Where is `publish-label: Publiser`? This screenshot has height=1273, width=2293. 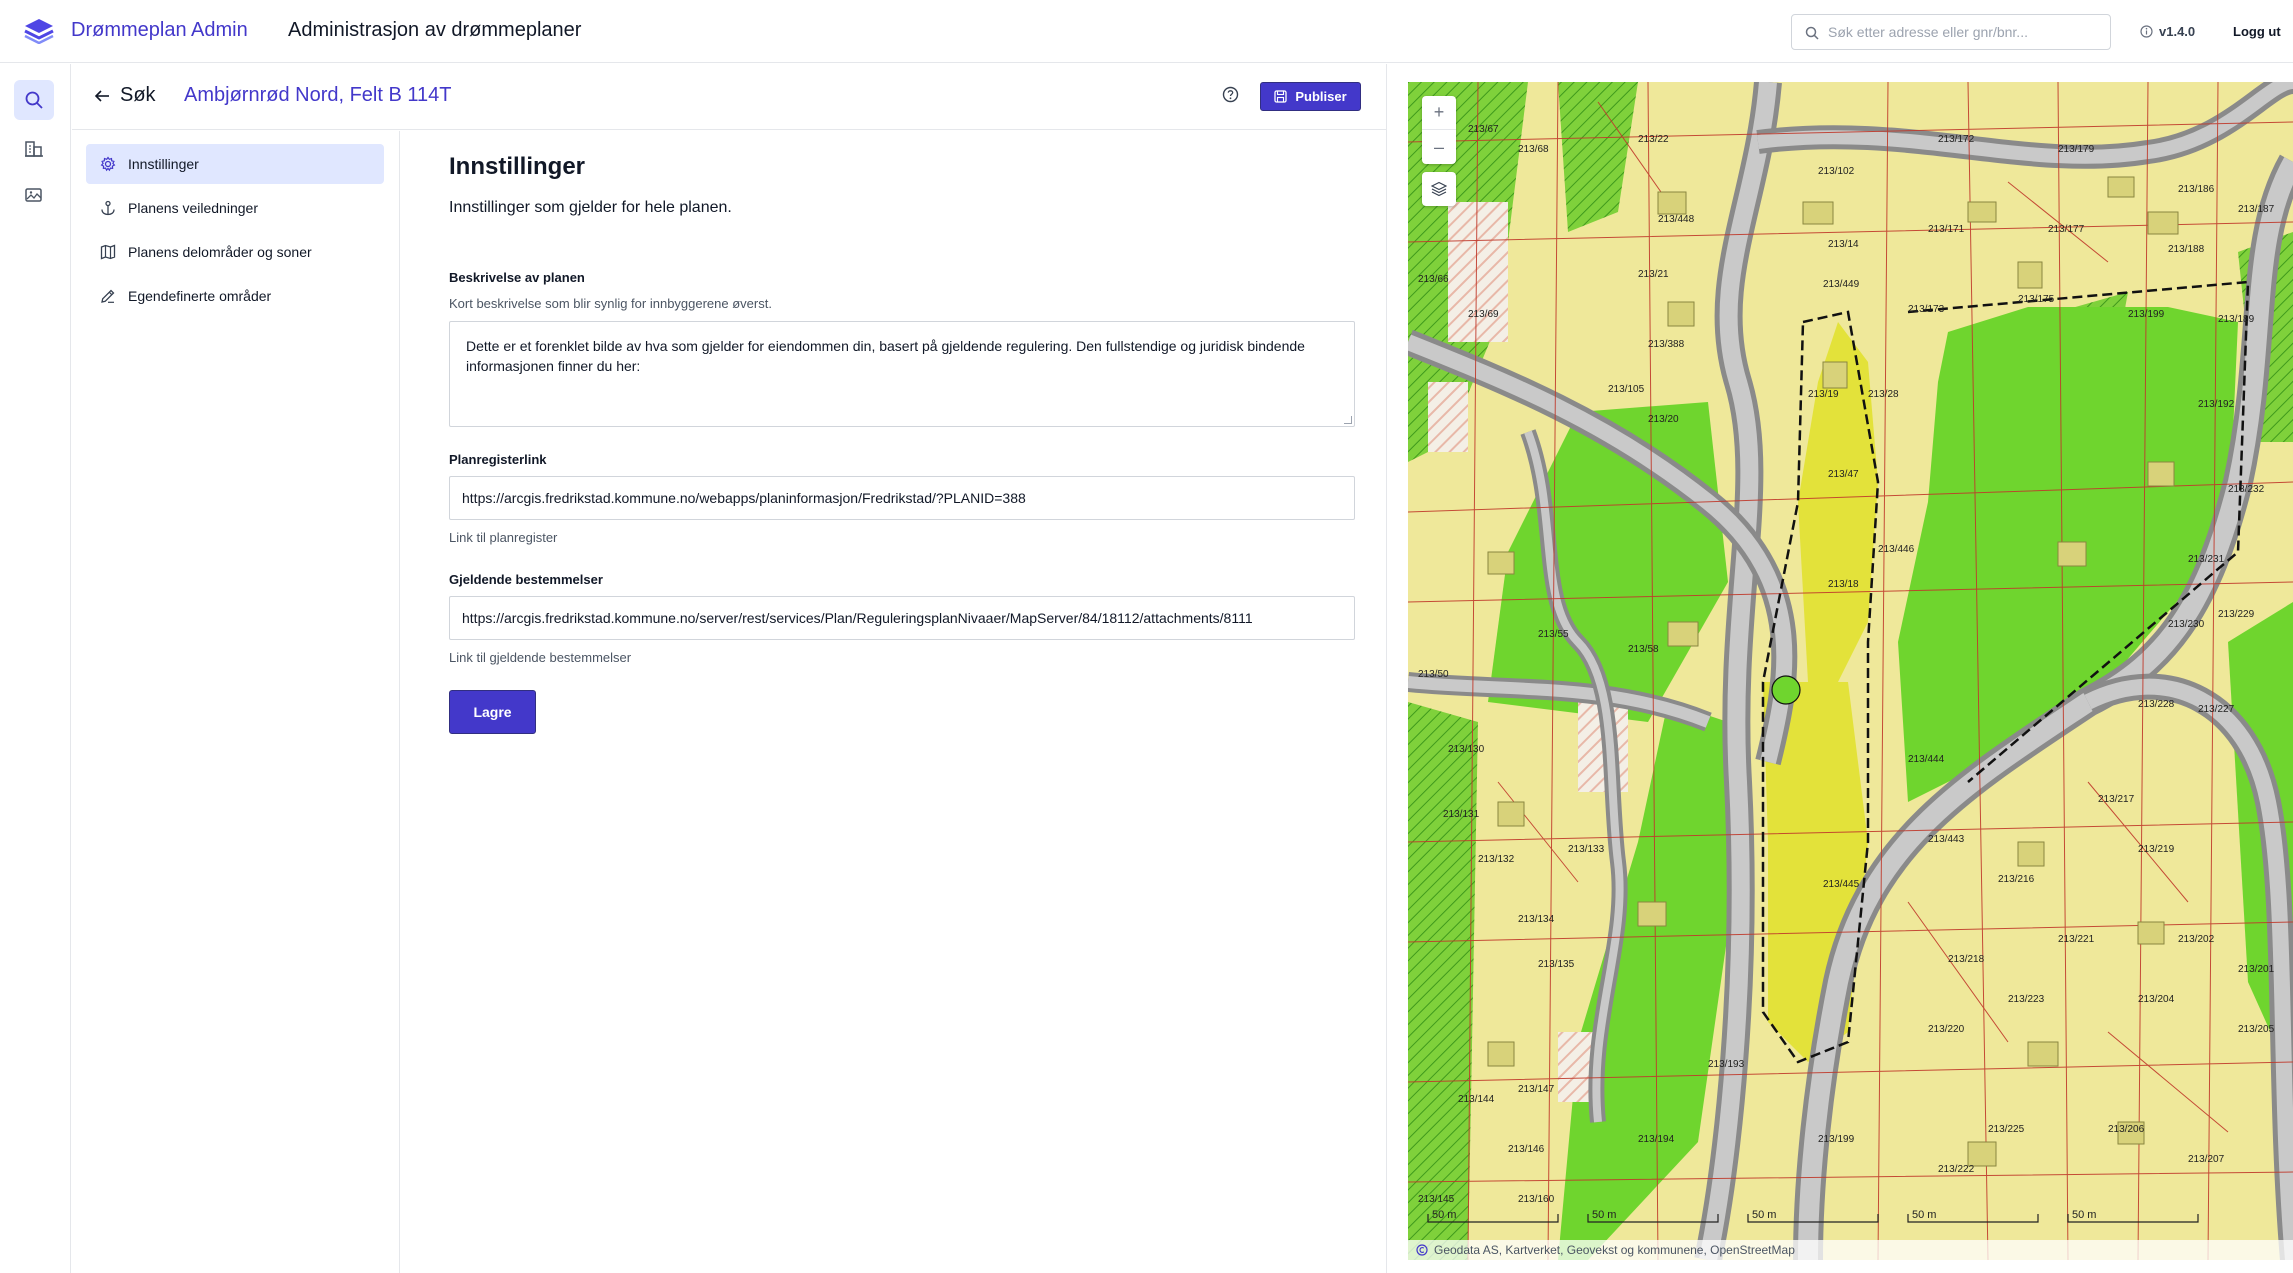
publish-label: Publiser is located at coordinates (1321, 96).